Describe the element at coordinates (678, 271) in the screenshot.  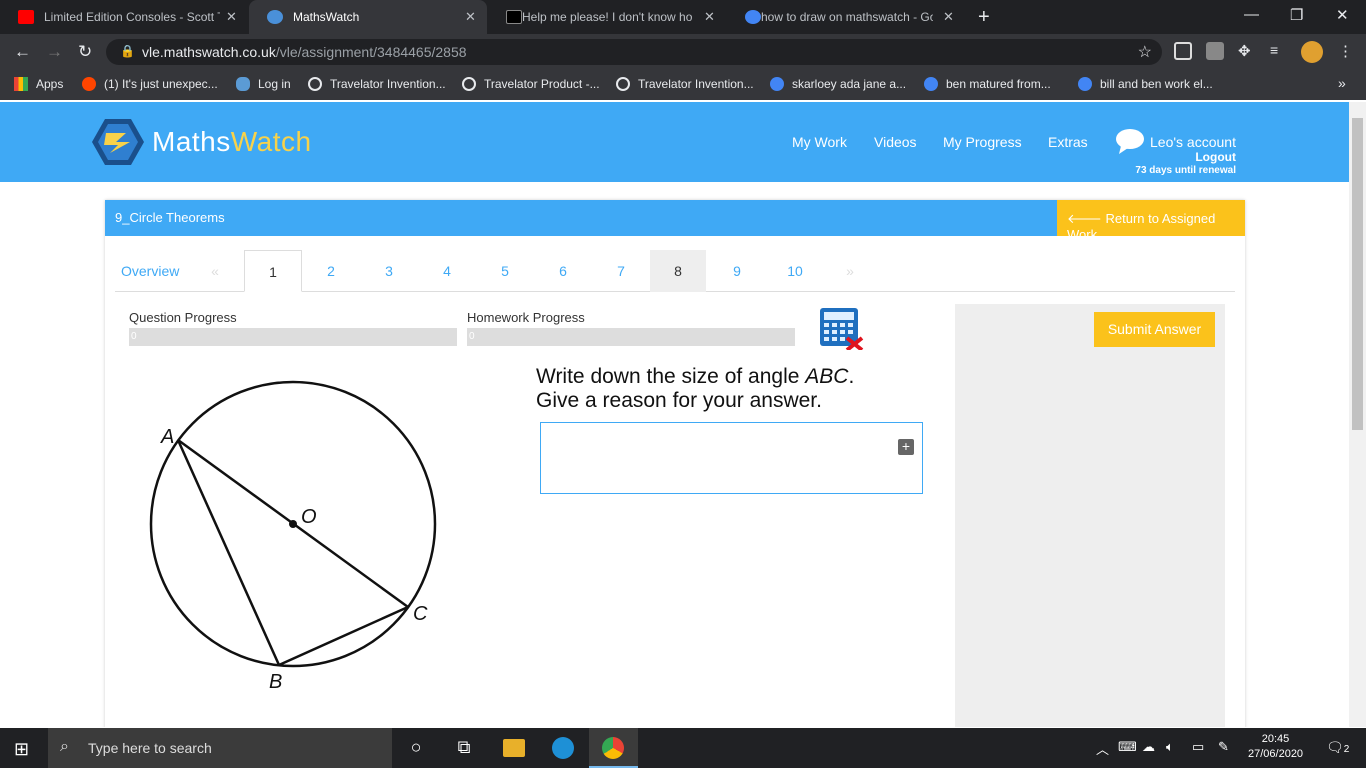
I see `tab-question-8: 8` at that location.